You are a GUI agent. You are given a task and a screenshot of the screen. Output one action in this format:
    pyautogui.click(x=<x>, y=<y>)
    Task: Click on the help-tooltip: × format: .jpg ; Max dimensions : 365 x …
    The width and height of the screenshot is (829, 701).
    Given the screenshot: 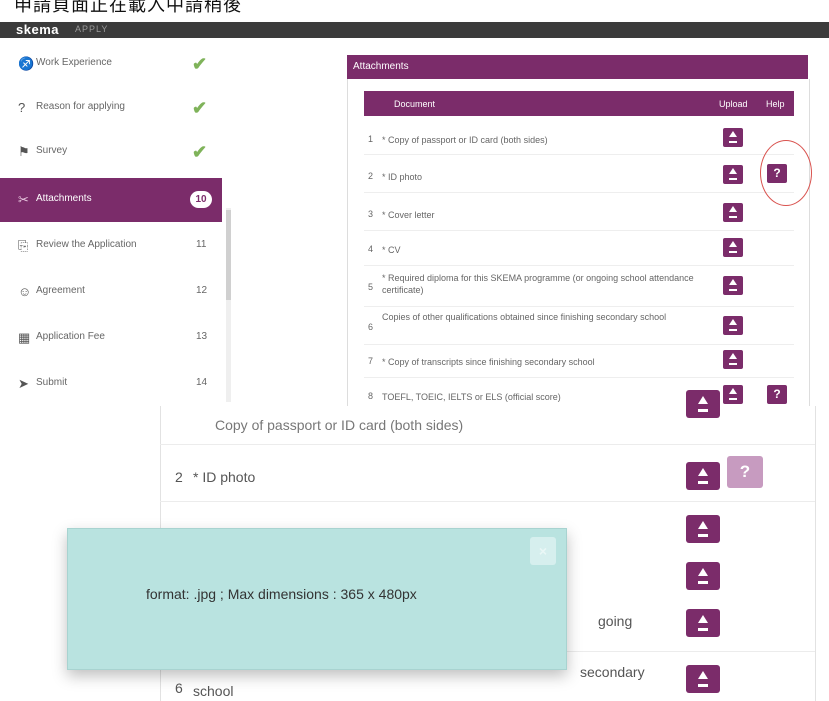 What is the action you would take?
    pyautogui.click(x=317, y=599)
    